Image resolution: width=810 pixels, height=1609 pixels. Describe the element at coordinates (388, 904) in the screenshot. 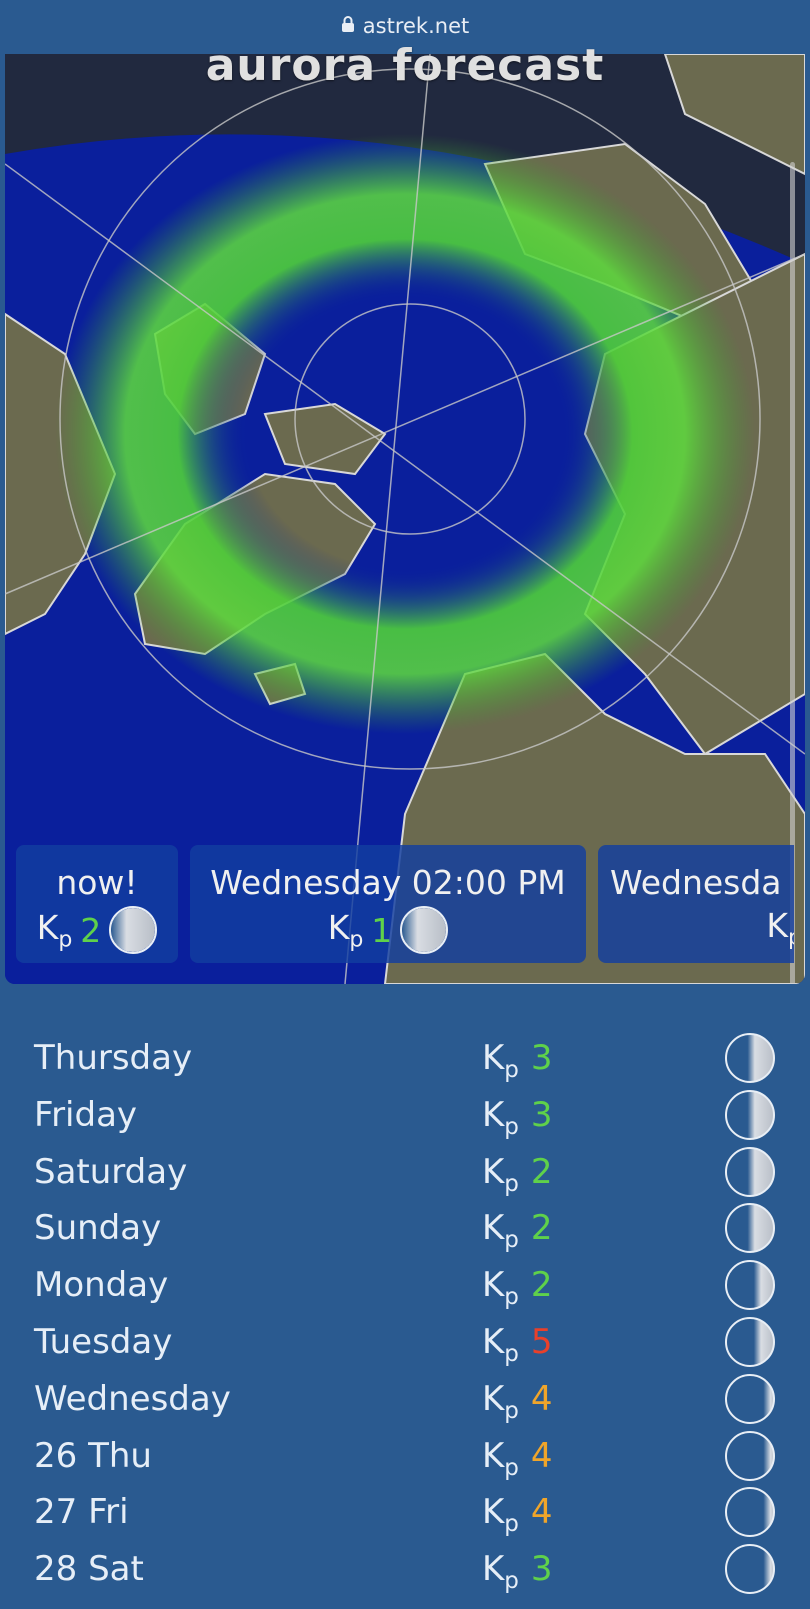

I see `forecast-card-wednesday: Wednesday 02:00 PM Kp 1` at that location.